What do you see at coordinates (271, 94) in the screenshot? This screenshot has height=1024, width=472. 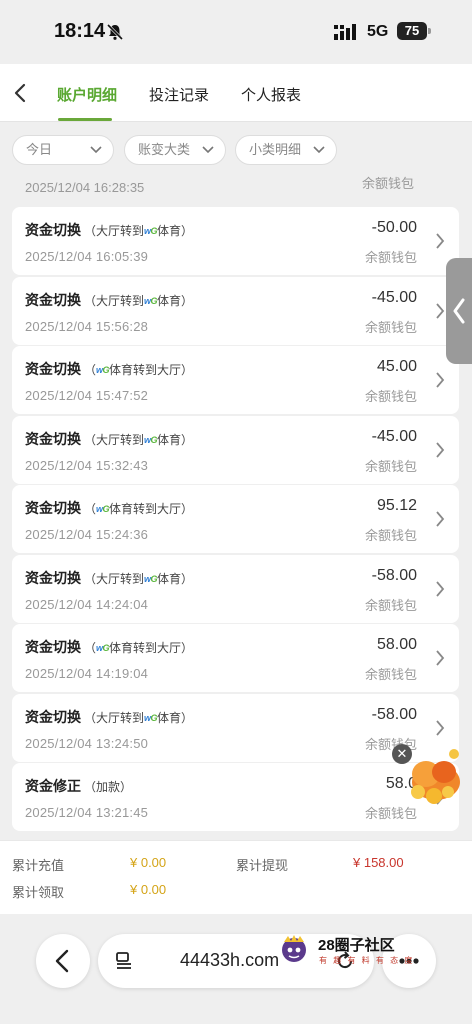 I see `tab-personal-report: 个人报表` at bounding box center [271, 94].